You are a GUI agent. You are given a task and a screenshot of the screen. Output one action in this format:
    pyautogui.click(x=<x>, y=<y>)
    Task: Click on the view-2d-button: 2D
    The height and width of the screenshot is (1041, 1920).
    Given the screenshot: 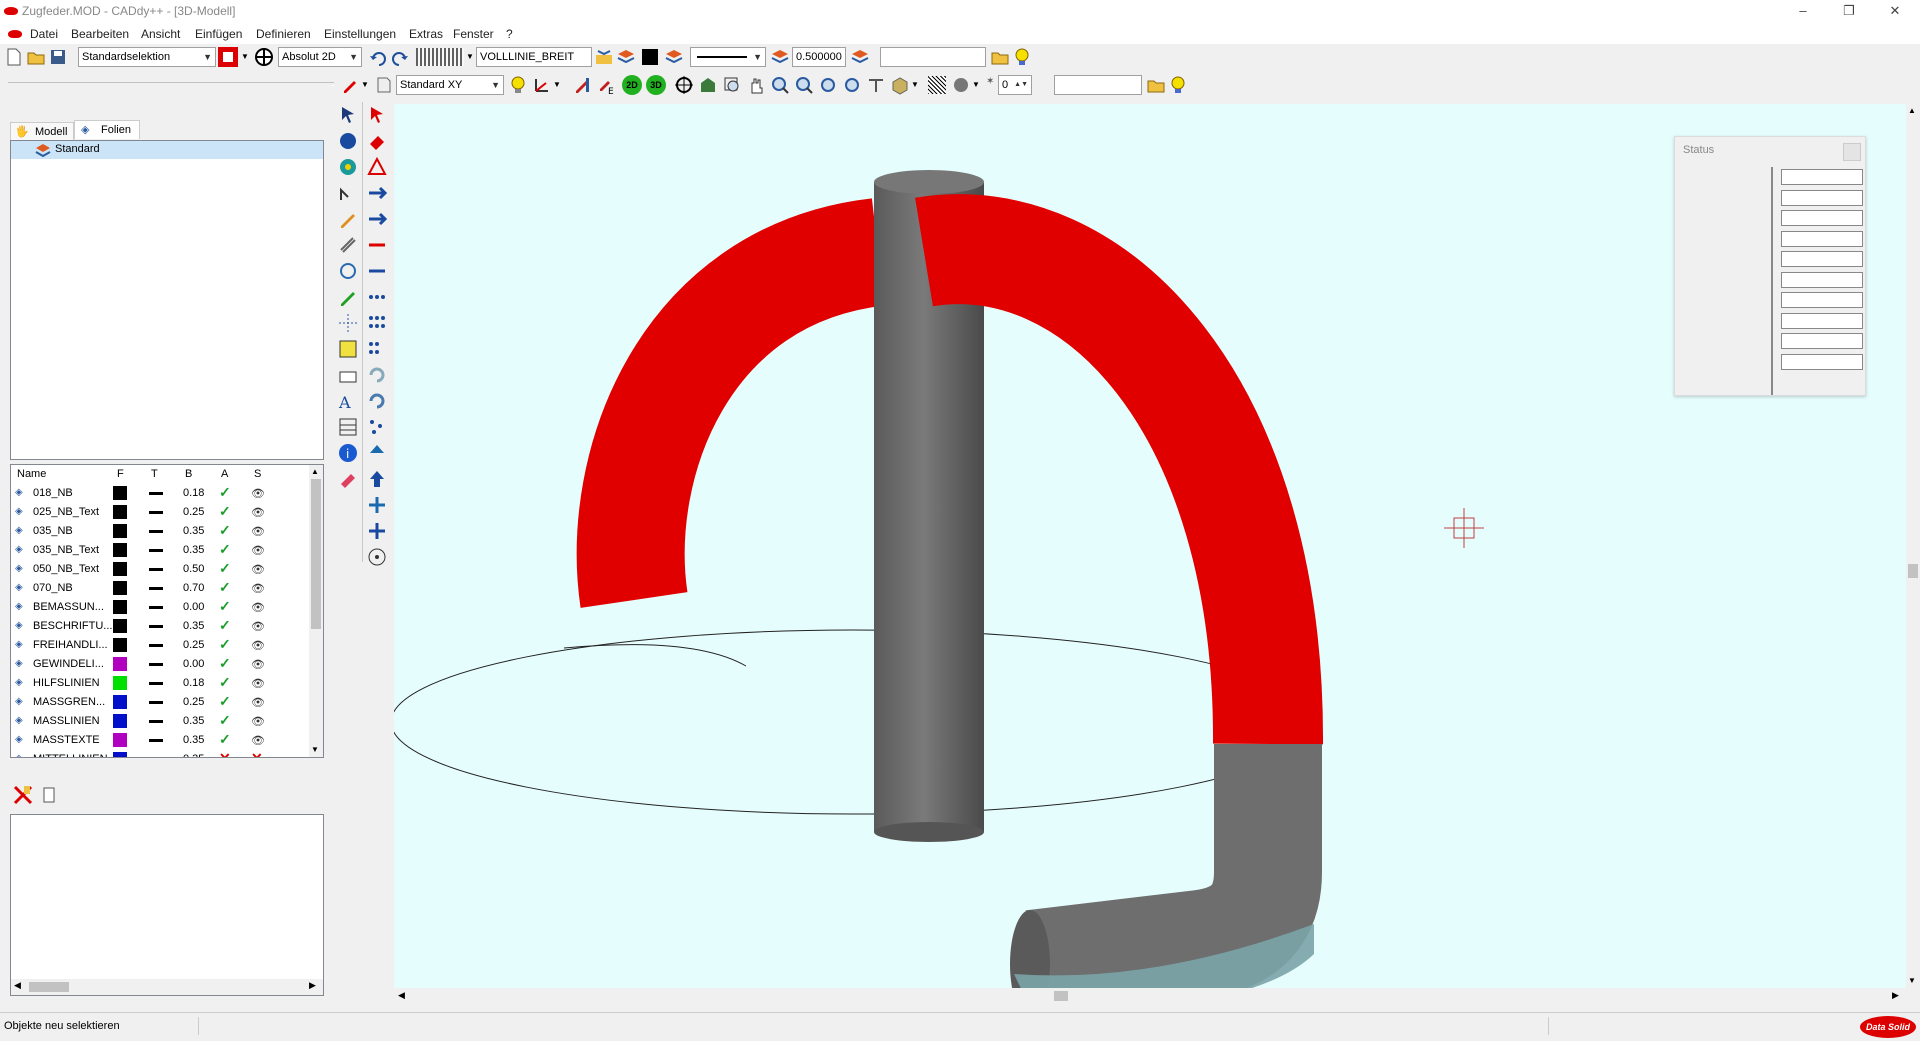 What is the action you would take?
    pyautogui.click(x=632, y=85)
    